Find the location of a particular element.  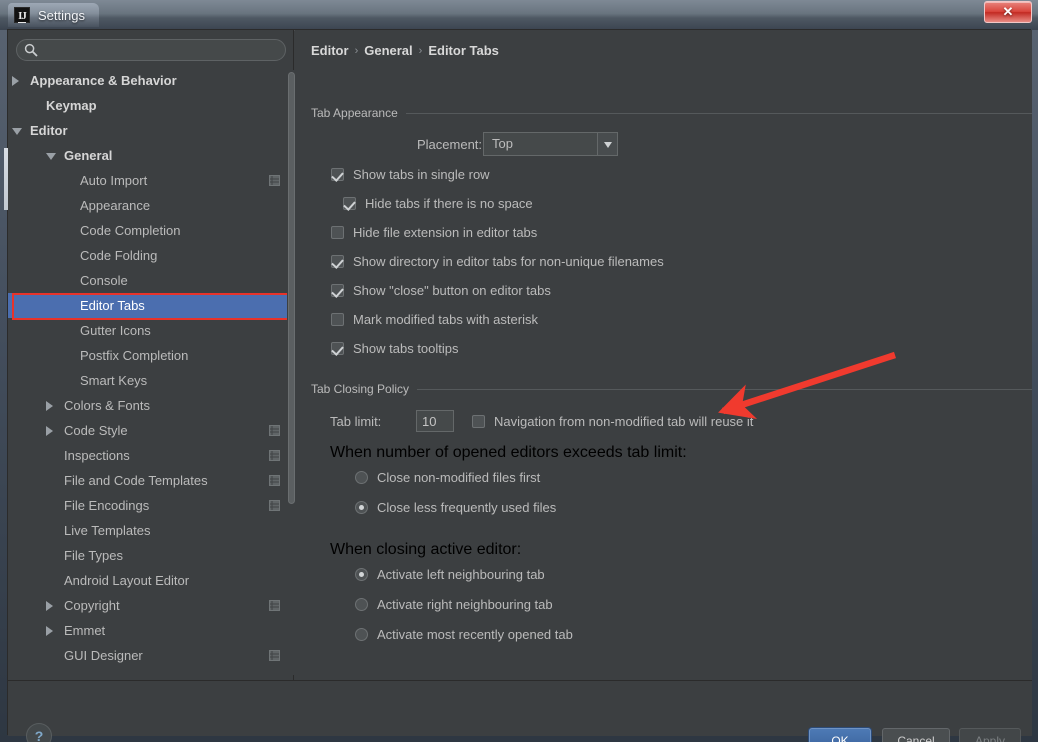

radio-activate-right-neighbouring-tab is located at coordinates (361, 604).